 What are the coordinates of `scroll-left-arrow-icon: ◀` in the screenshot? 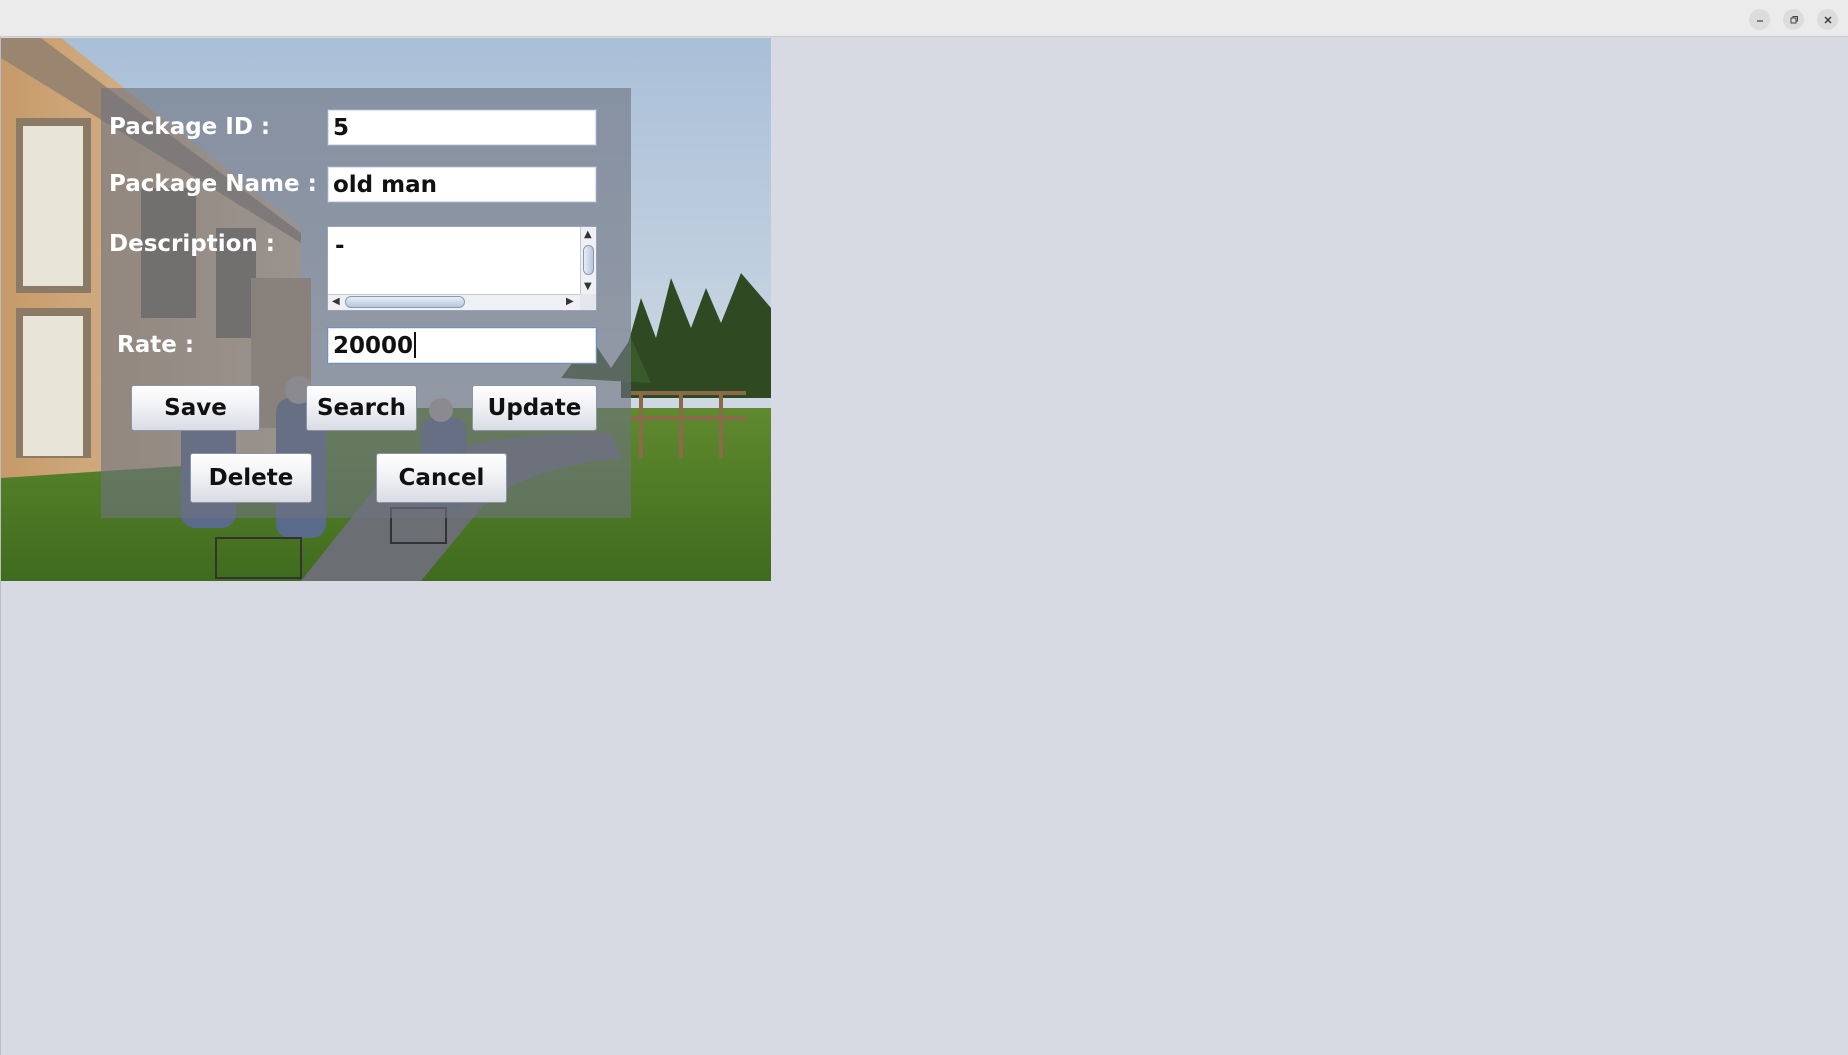 It's located at (336, 302).